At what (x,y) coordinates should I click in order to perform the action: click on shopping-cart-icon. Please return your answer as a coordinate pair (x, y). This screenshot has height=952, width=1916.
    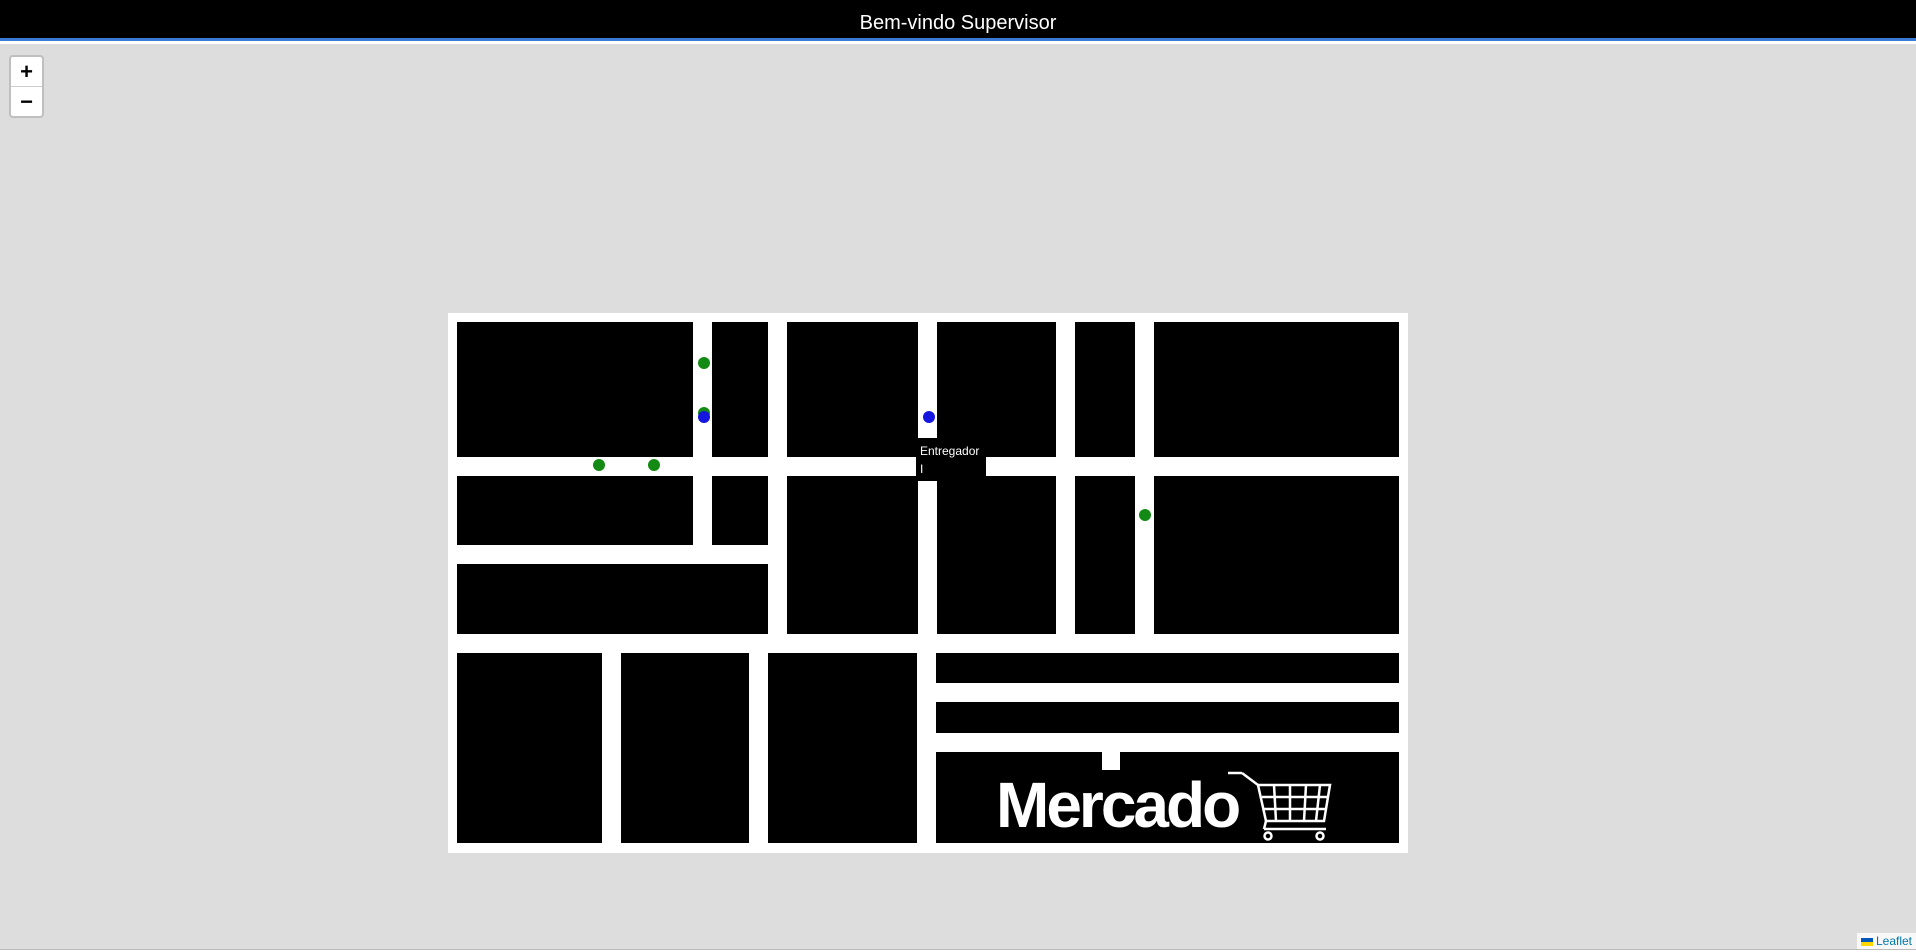
    Looking at the image, I should click on (1280, 806).